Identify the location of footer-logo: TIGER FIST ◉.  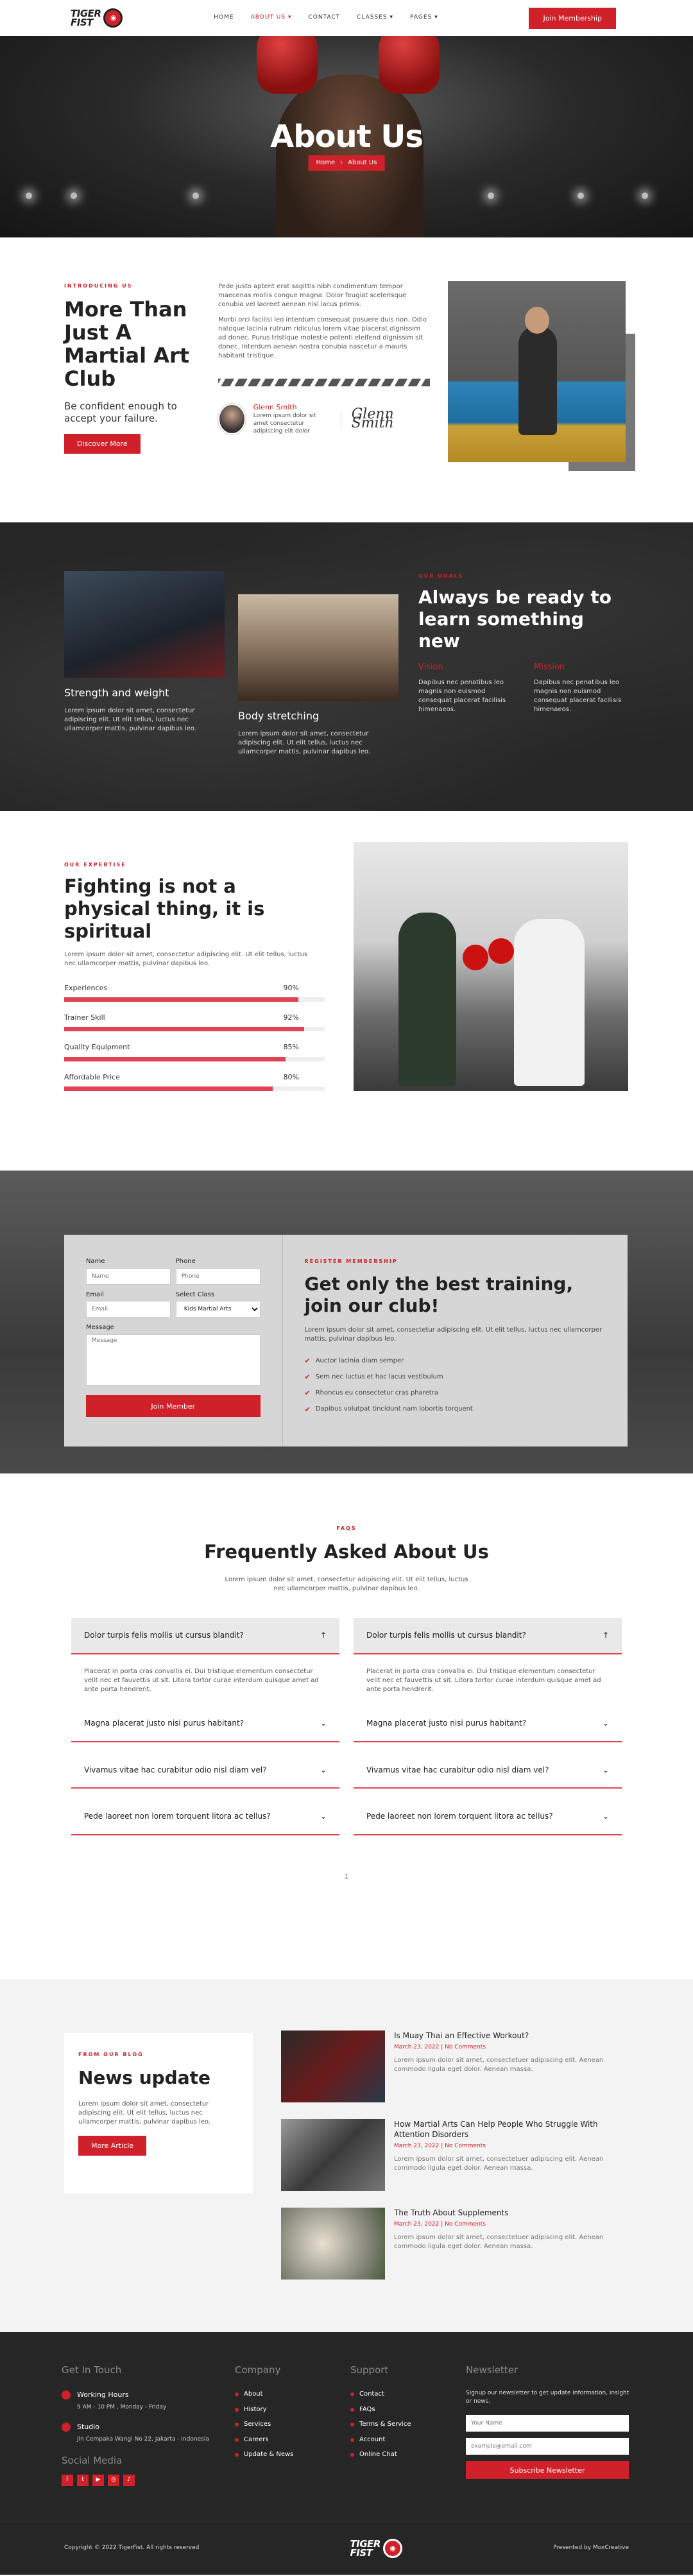
(376, 2548).